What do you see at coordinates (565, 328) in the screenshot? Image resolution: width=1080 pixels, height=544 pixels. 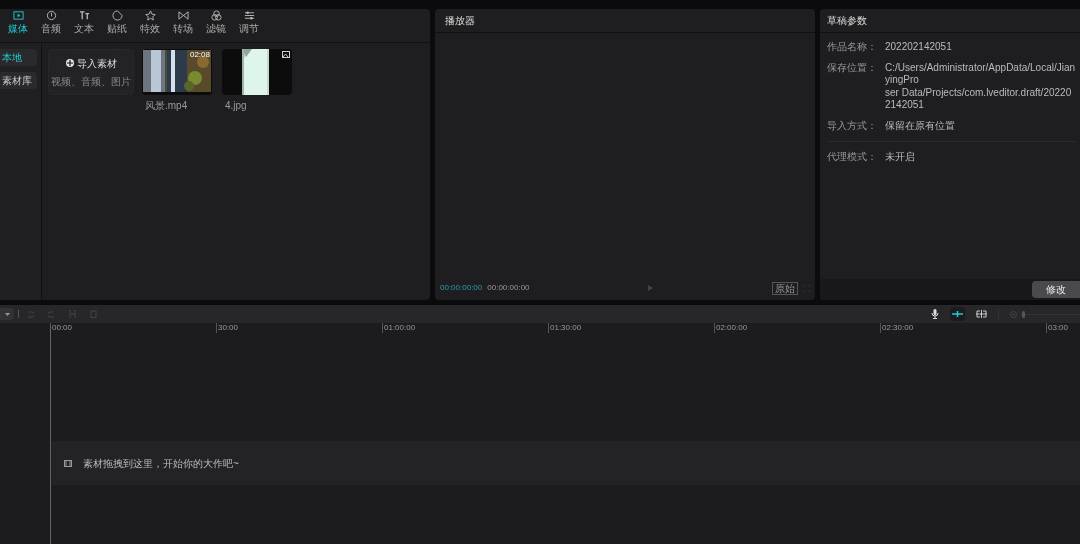 I see `time-tick-label: 01:30:00` at bounding box center [565, 328].